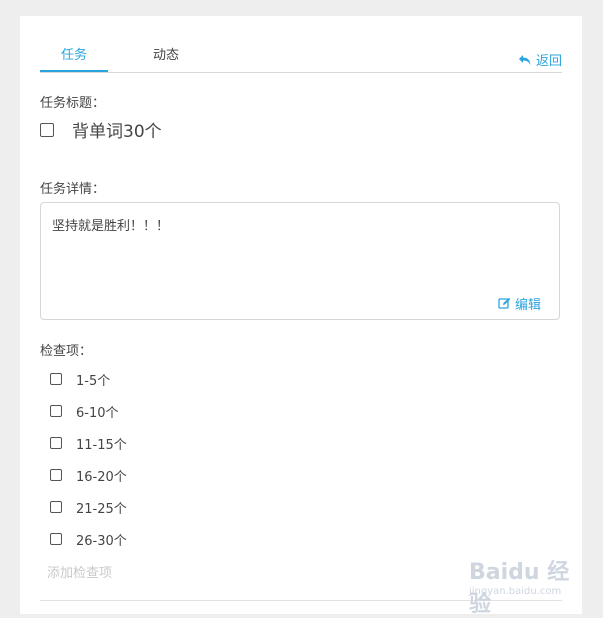  Describe the element at coordinates (47, 129) in the screenshot. I see `task-complete-checkbox` at that location.